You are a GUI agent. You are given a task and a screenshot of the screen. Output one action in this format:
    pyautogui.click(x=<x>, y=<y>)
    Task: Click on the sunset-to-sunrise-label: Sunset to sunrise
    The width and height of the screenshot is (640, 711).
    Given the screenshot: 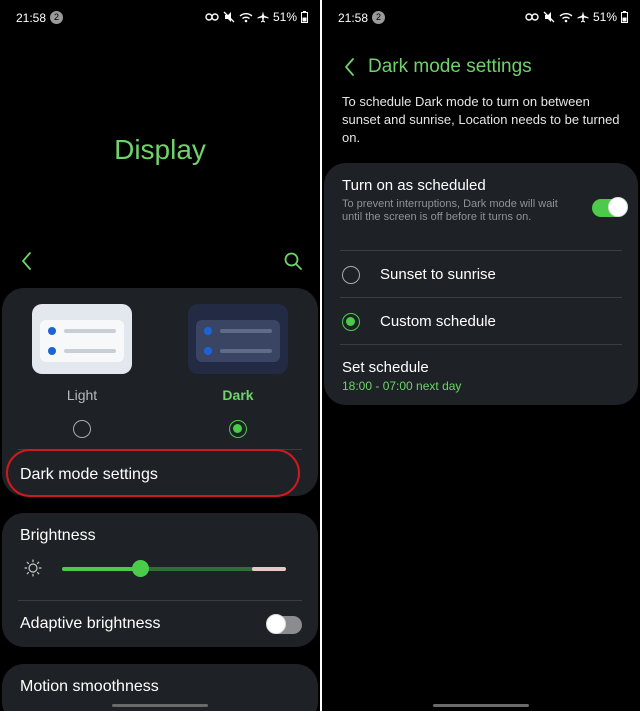 What is the action you would take?
    pyautogui.click(x=438, y=274)
    